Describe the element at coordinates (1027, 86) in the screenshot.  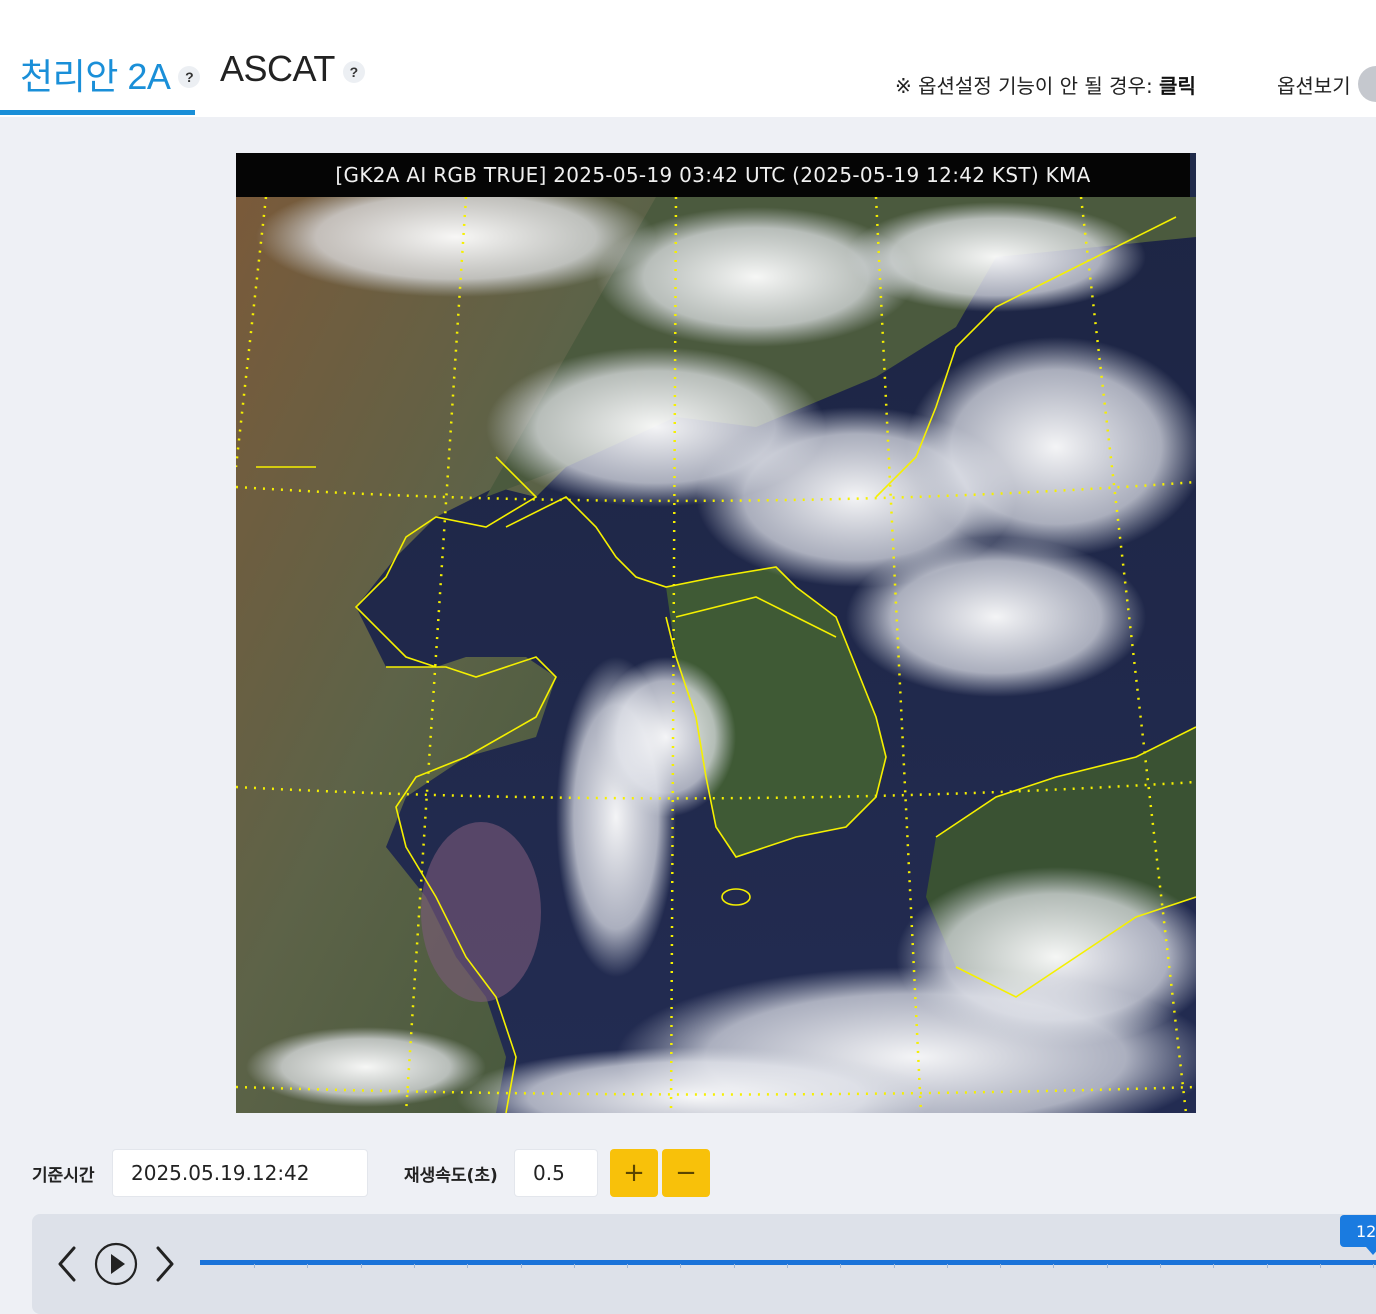
I see `option-note-text: ※ 옵션설정 기능이 안 될 경우:` at that location.